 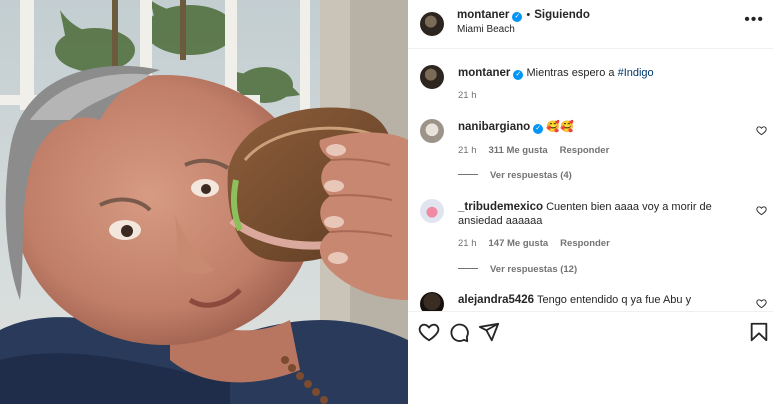 What do you see at coordinates (500, 207) in the screenshot?
I see `comment-username: _tribudemexico` at bounding box center [500, 207].